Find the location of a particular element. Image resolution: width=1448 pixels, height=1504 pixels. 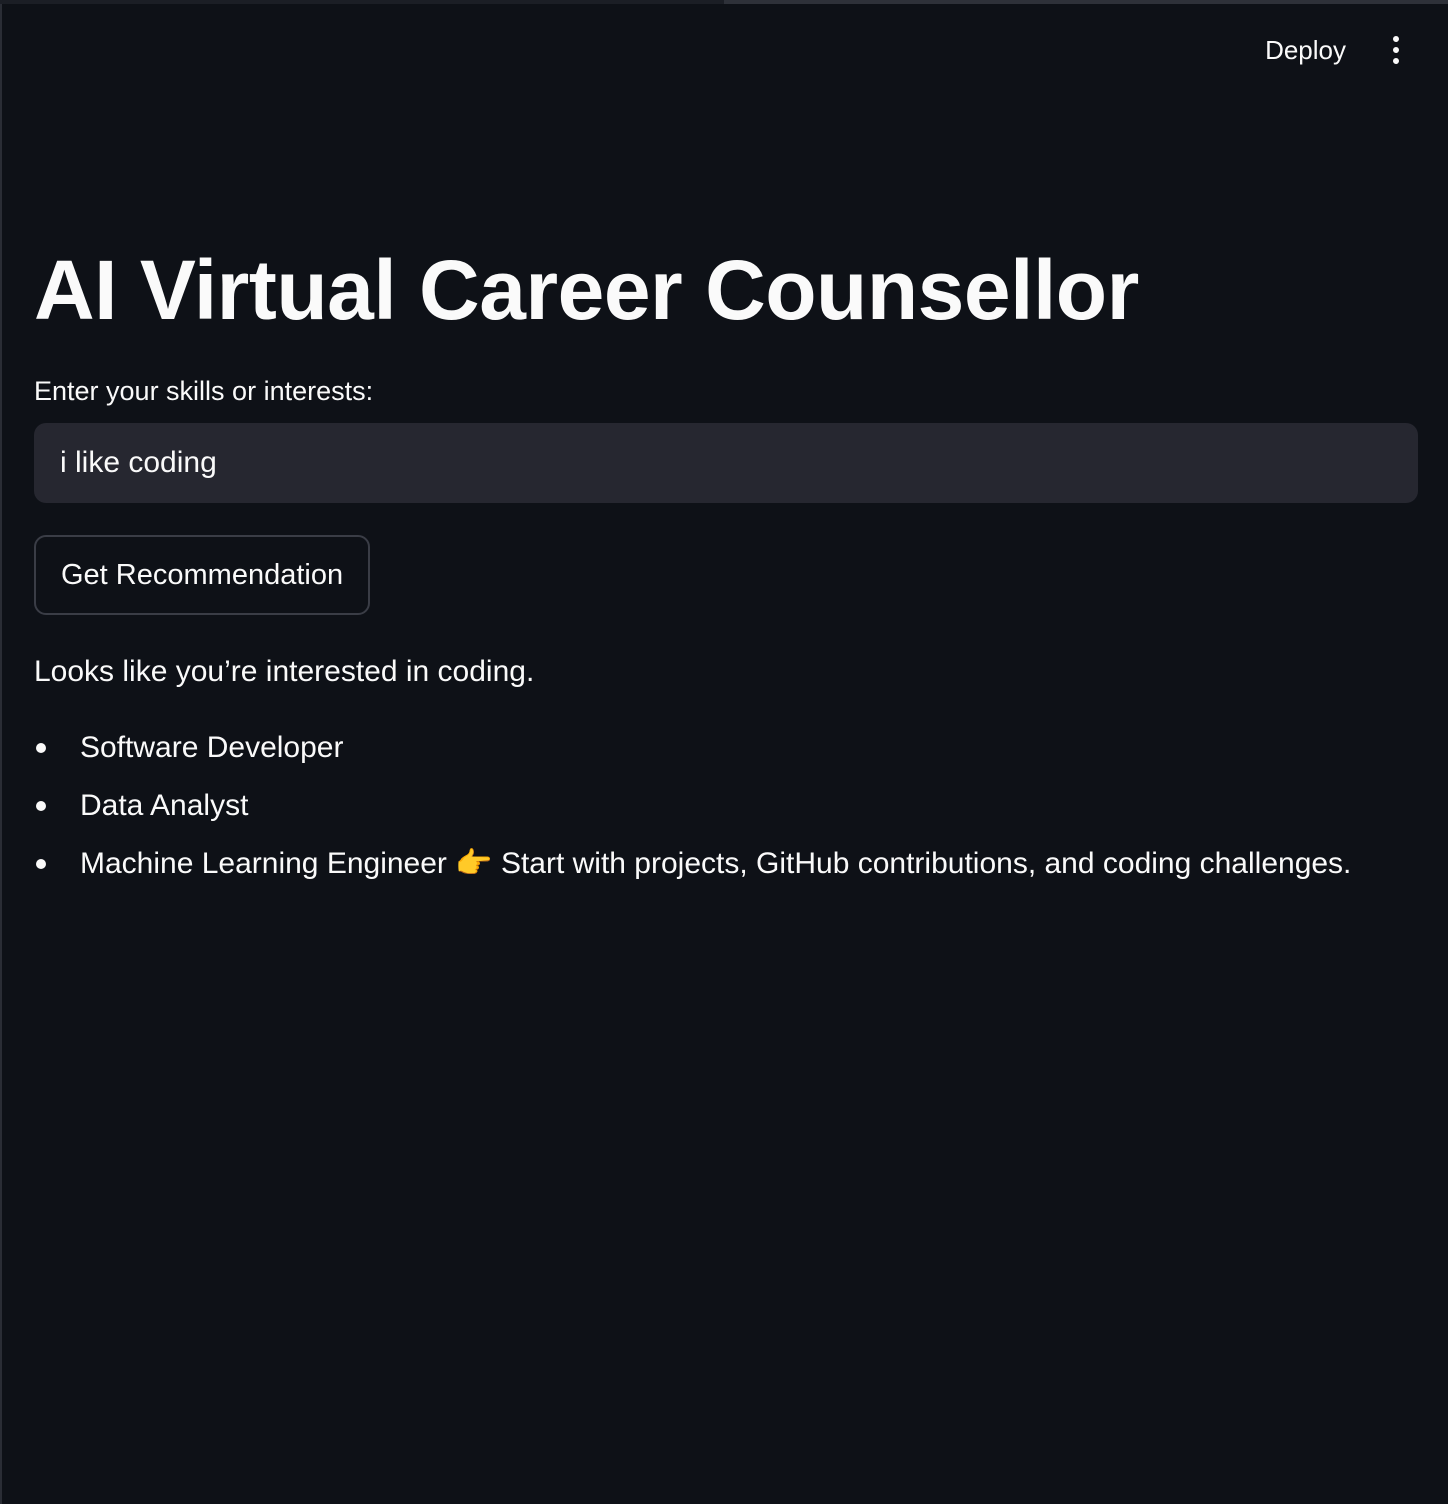

app-header: Deploy is located at coordinates (1336, 50).